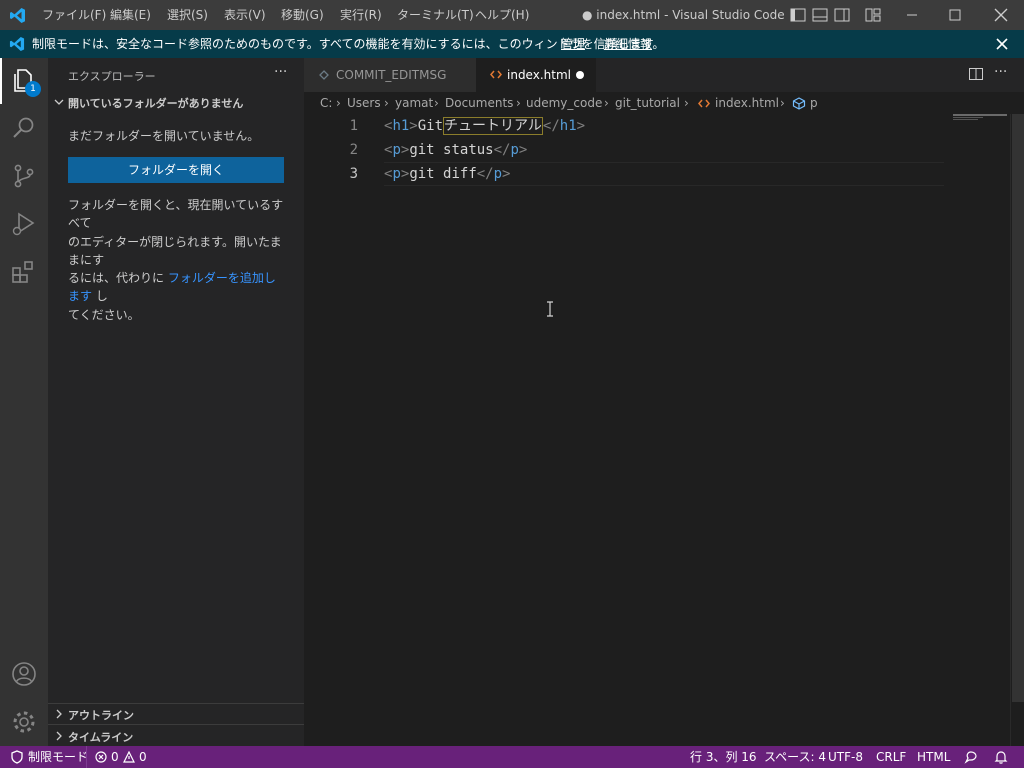  What do you see at coordinates (647, 103) in the screenshot?
I see `breadcrumb-item: git_tutorial` at bounding box center [647, 103].